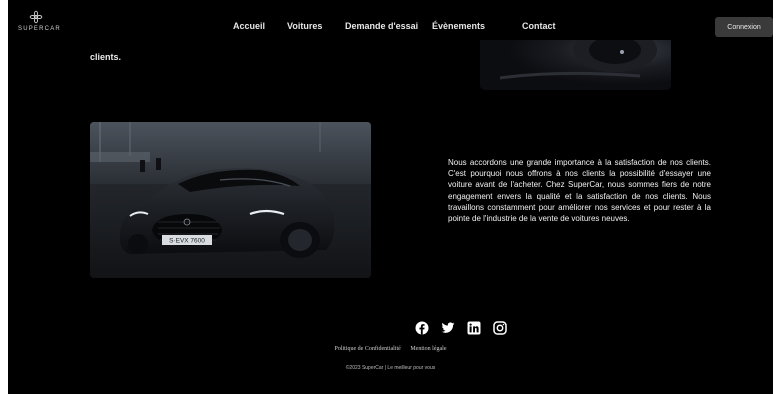 This screenshot has width=781, height=394. Describe the element at coordinates (500, 328) in the screenshot. I see `instagram-icon` at that location.